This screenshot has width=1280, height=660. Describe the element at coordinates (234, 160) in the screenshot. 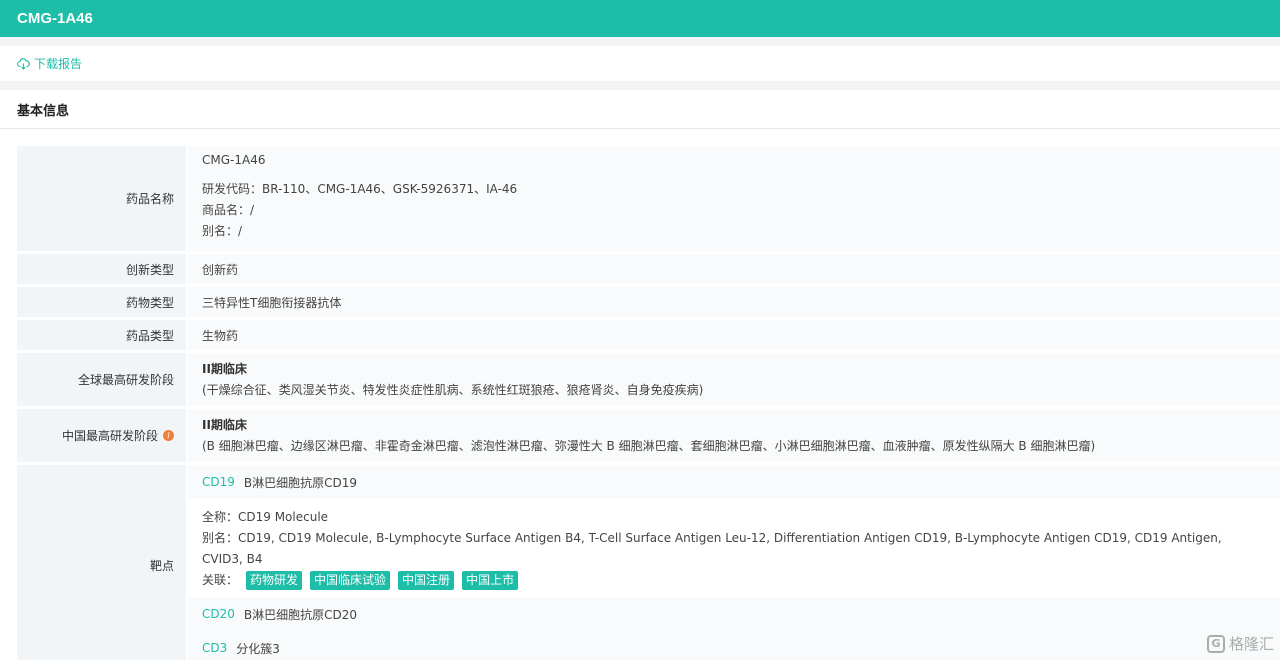

I see `drug-primary-name: CMG-1A46` at that location.